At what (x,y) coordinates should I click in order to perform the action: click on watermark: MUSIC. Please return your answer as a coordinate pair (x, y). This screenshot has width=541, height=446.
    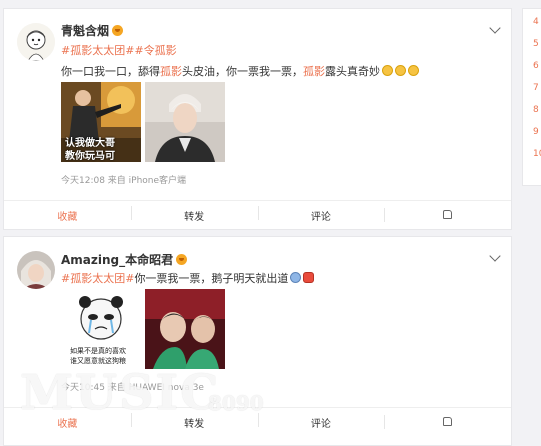
    Looking at the image, I should click on (120, 393).